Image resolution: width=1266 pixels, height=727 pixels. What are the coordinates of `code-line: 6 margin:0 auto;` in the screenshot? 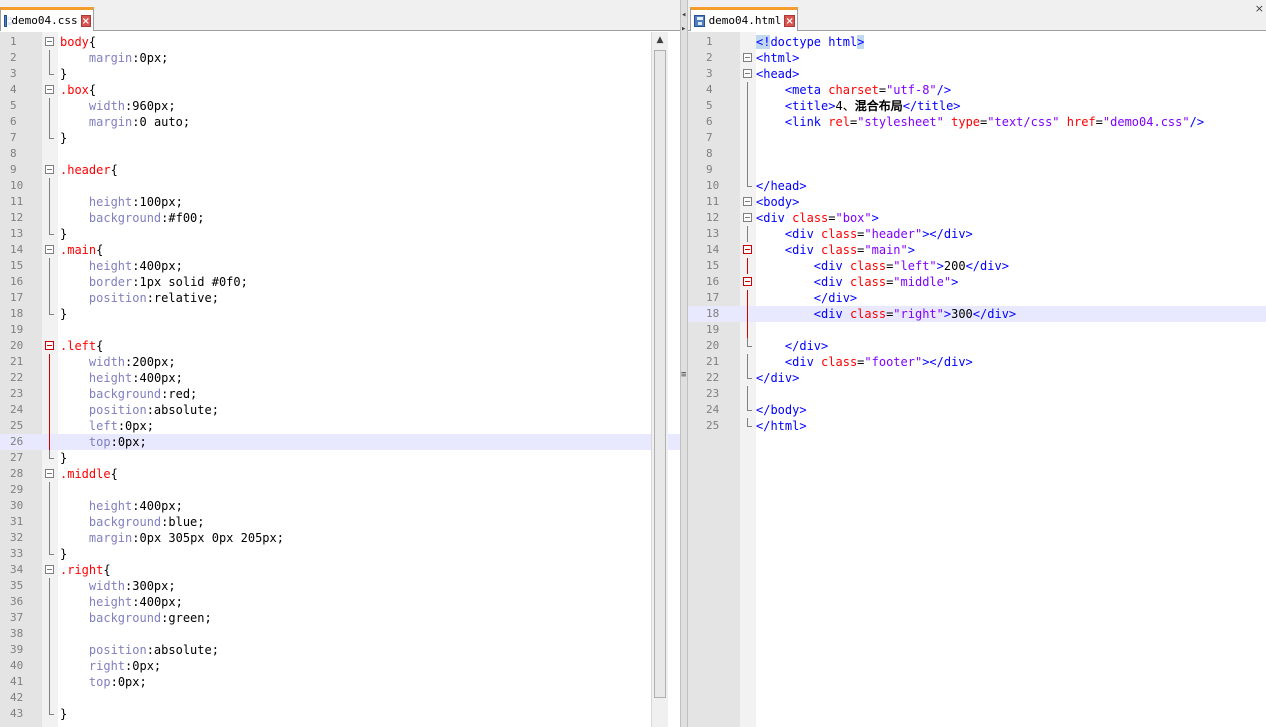 It's located at (340, 122).